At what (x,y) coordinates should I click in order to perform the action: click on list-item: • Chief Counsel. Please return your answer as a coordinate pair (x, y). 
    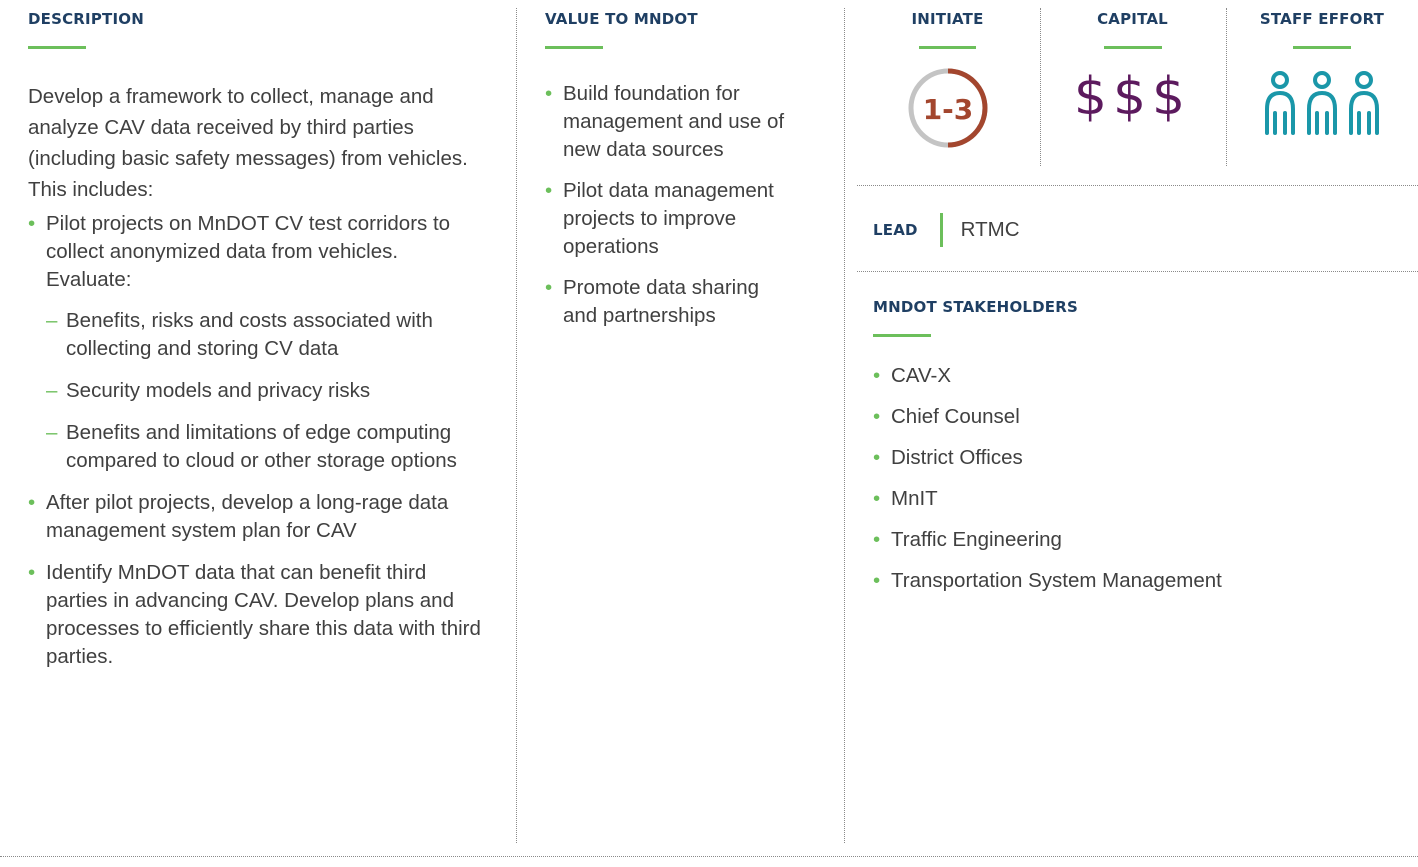
    Looking at the image, I should click on (1138, 417).